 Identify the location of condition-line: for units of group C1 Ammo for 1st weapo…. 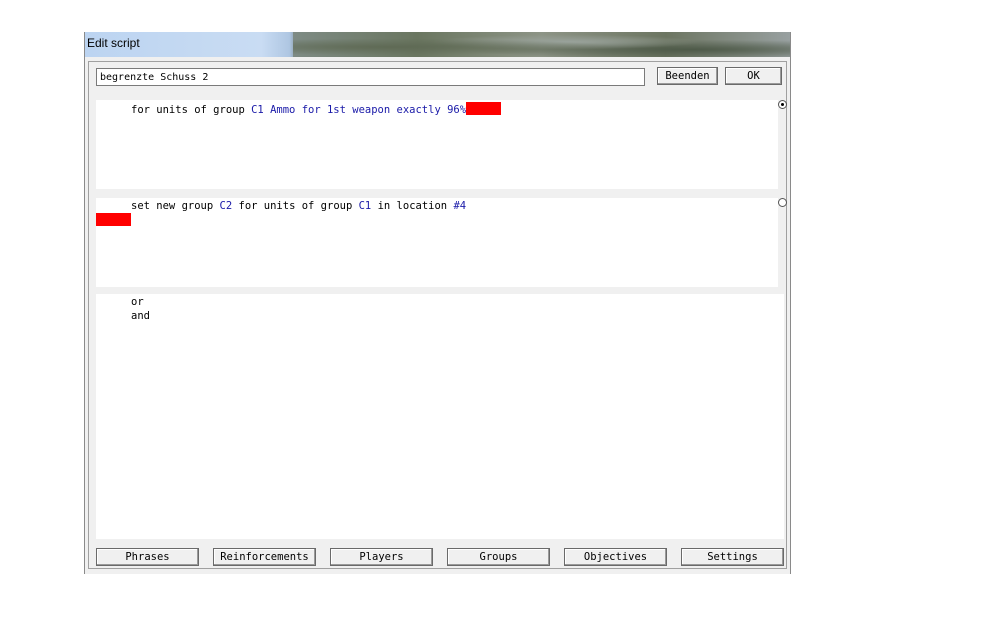
(316, 109).